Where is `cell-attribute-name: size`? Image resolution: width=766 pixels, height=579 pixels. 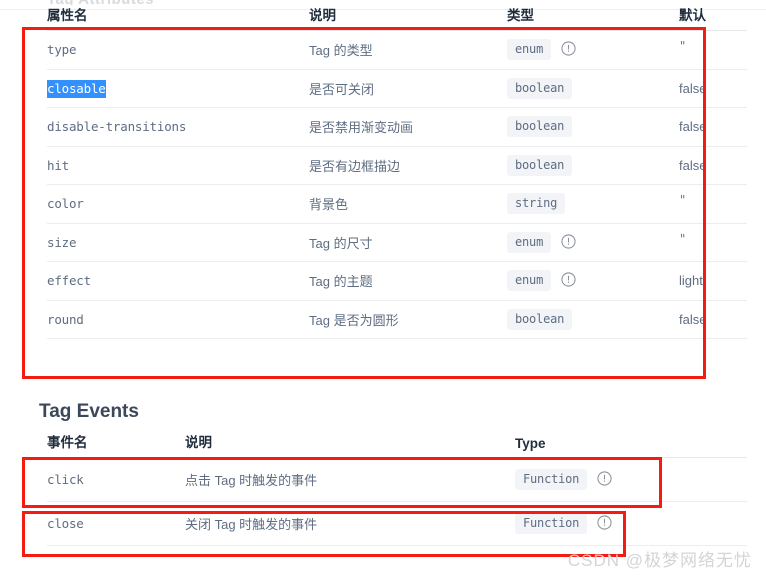 cell-attribute-name: size is located at coordinates (178, 242).